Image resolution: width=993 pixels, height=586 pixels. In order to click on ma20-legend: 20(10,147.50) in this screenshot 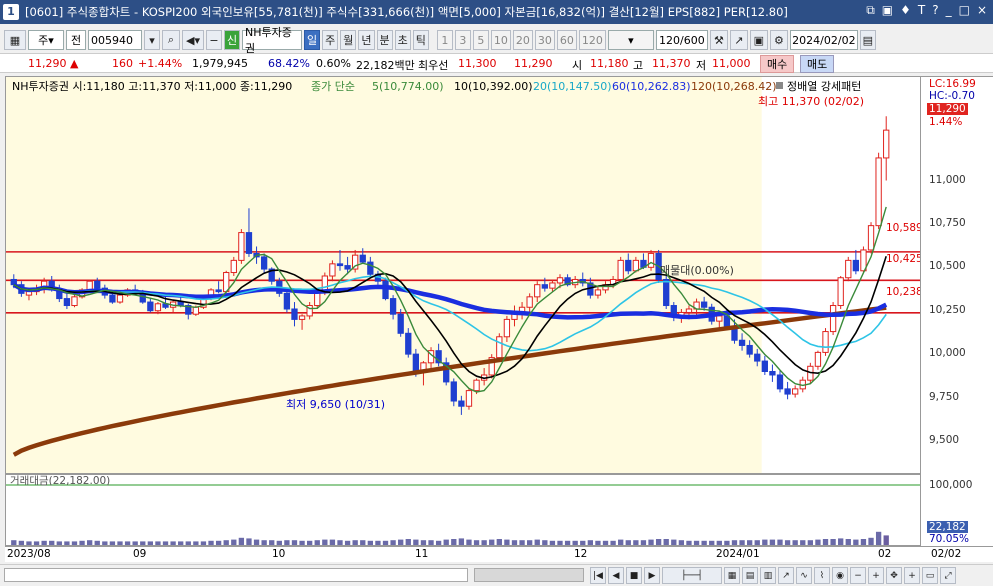, I will do `click(572, 86)`.